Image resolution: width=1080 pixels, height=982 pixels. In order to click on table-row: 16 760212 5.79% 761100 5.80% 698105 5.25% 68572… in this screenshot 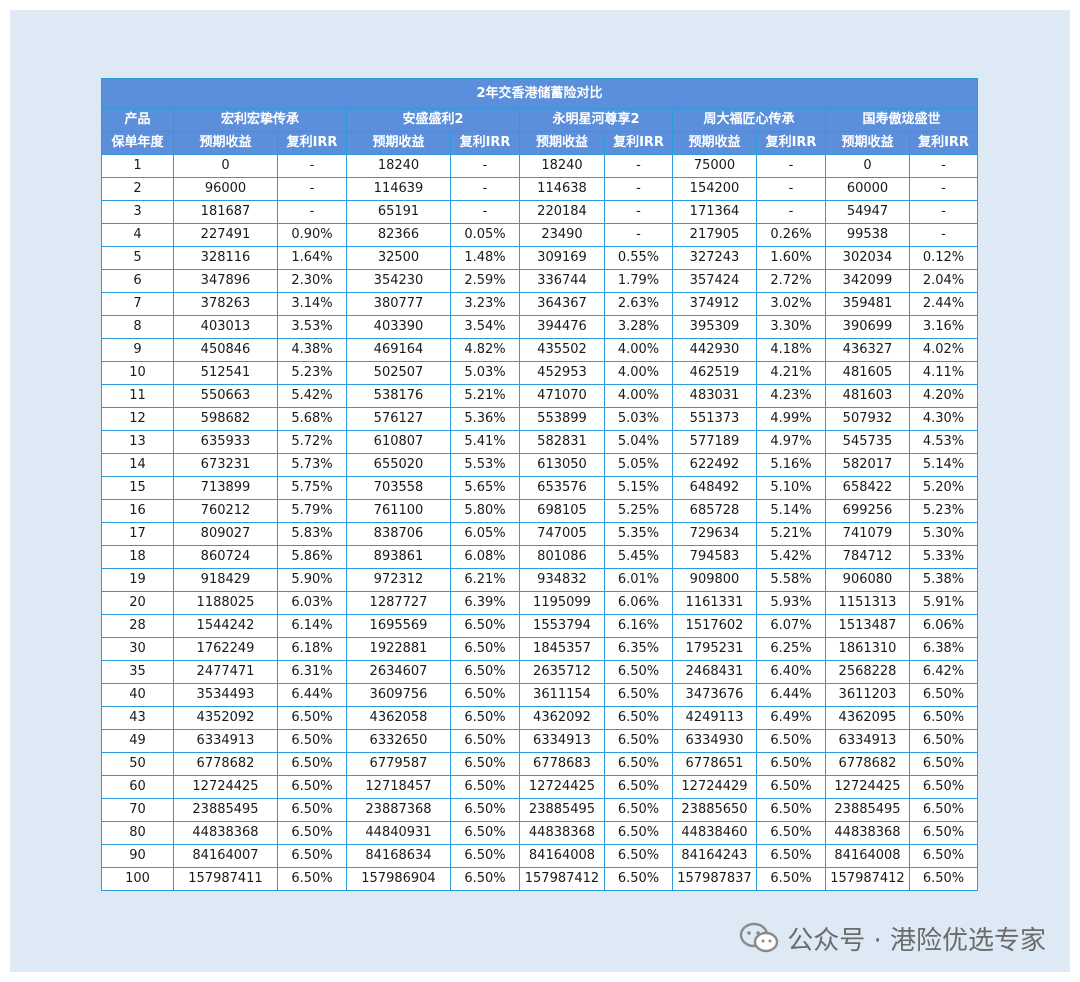, I will do `click(540, 511)`.